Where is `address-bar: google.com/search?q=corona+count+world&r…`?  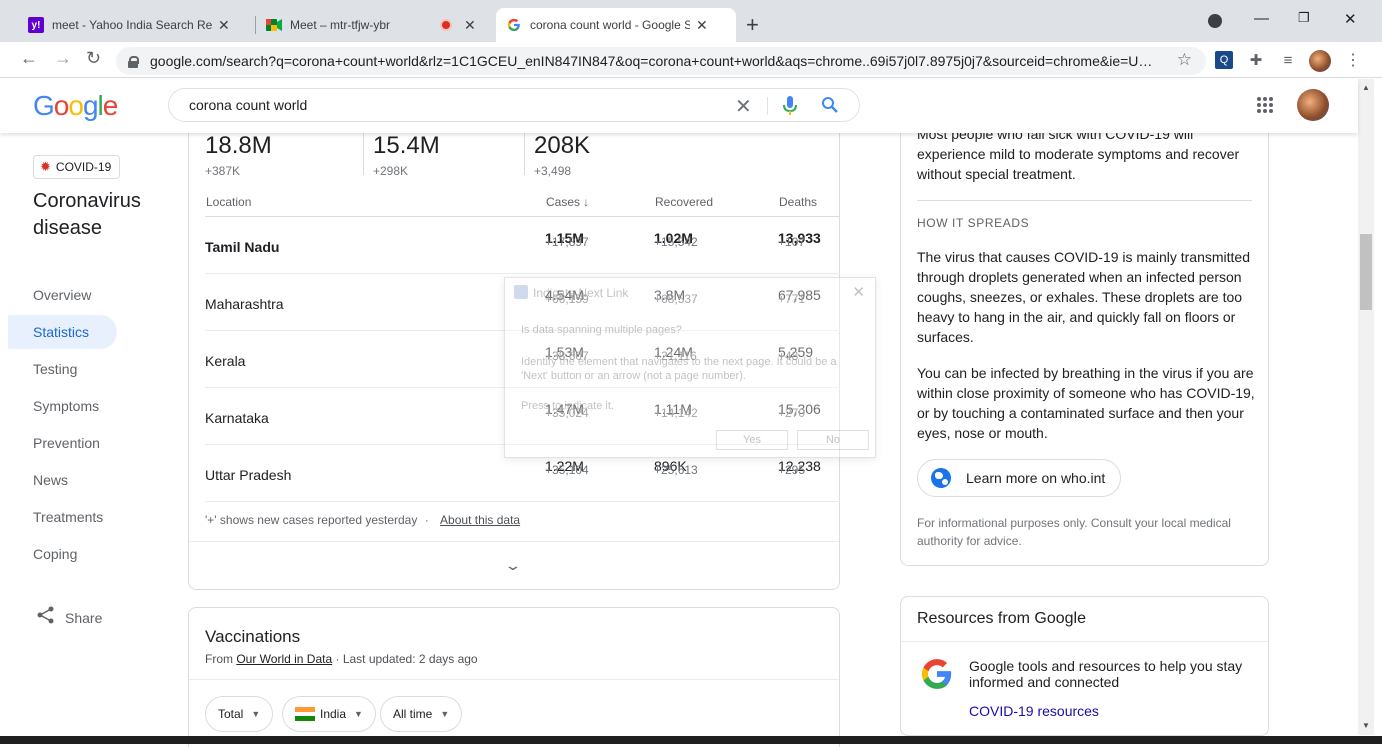
address-bar: google.com/search?q=corona+count+world&r… is located at coordinates (661, 61).